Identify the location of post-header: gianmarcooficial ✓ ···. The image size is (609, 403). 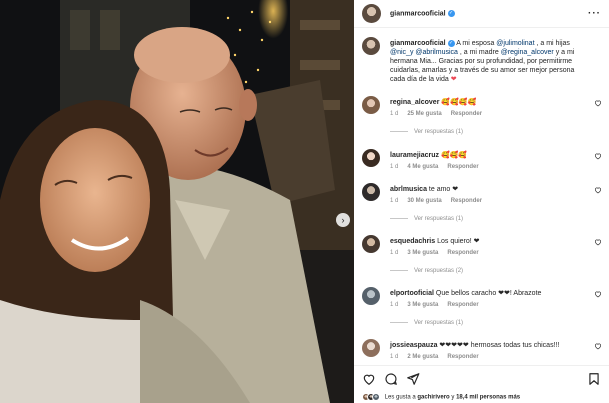
(481, 14).